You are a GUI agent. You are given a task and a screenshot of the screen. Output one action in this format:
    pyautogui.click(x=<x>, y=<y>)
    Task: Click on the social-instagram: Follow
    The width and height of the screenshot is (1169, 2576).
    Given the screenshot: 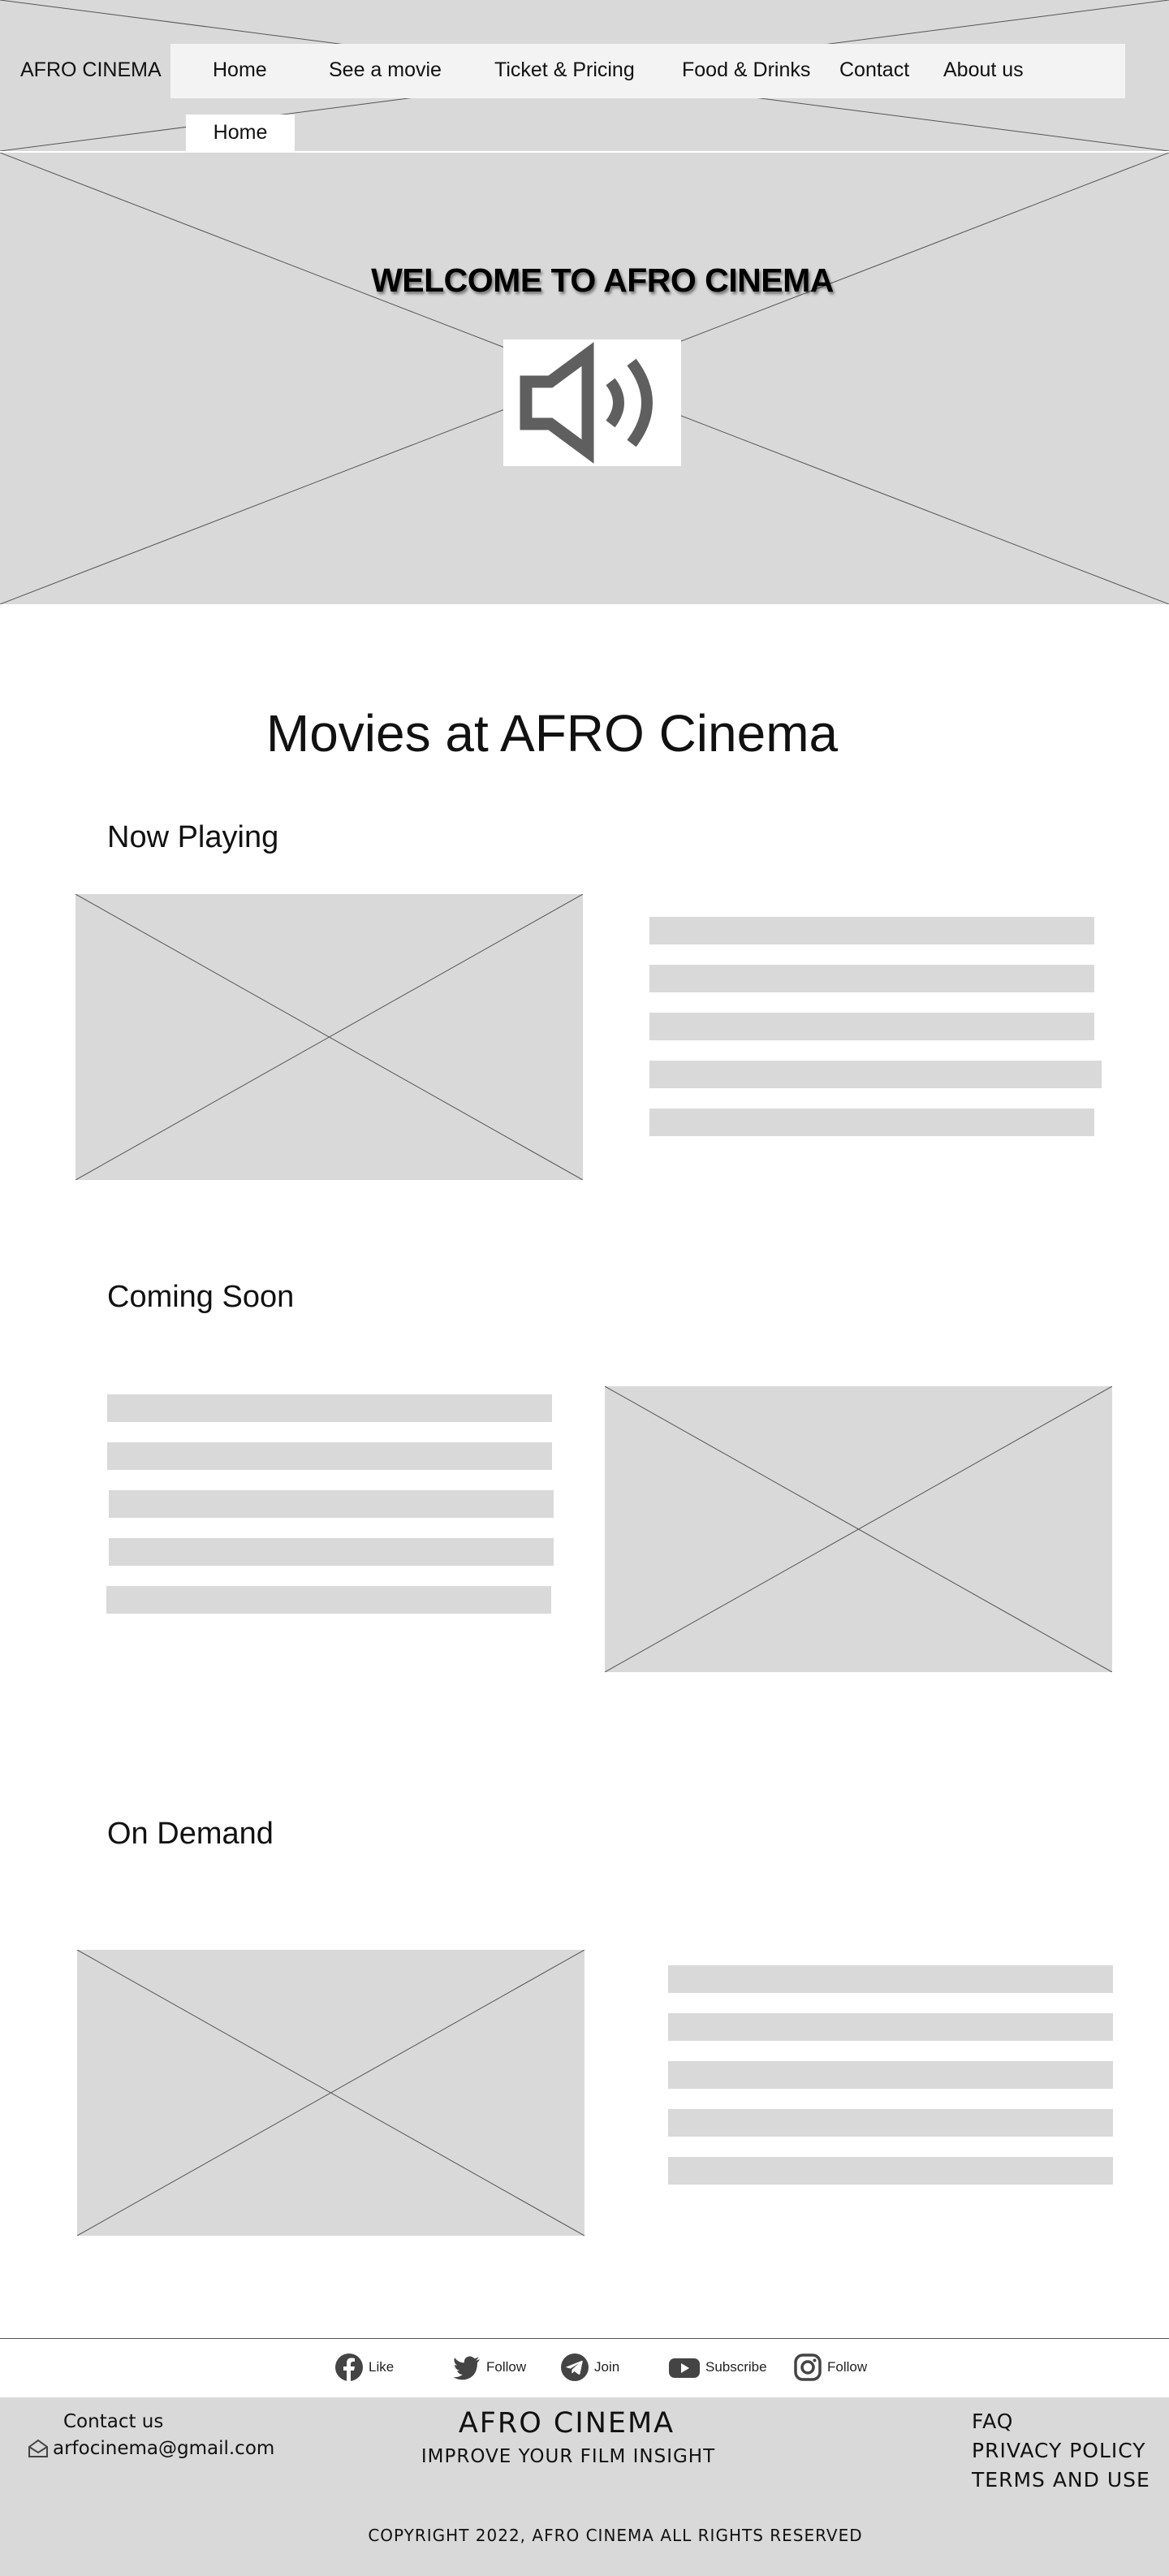 What is the action you would take?
    pyautogui.click(x=830, y=2368)
    